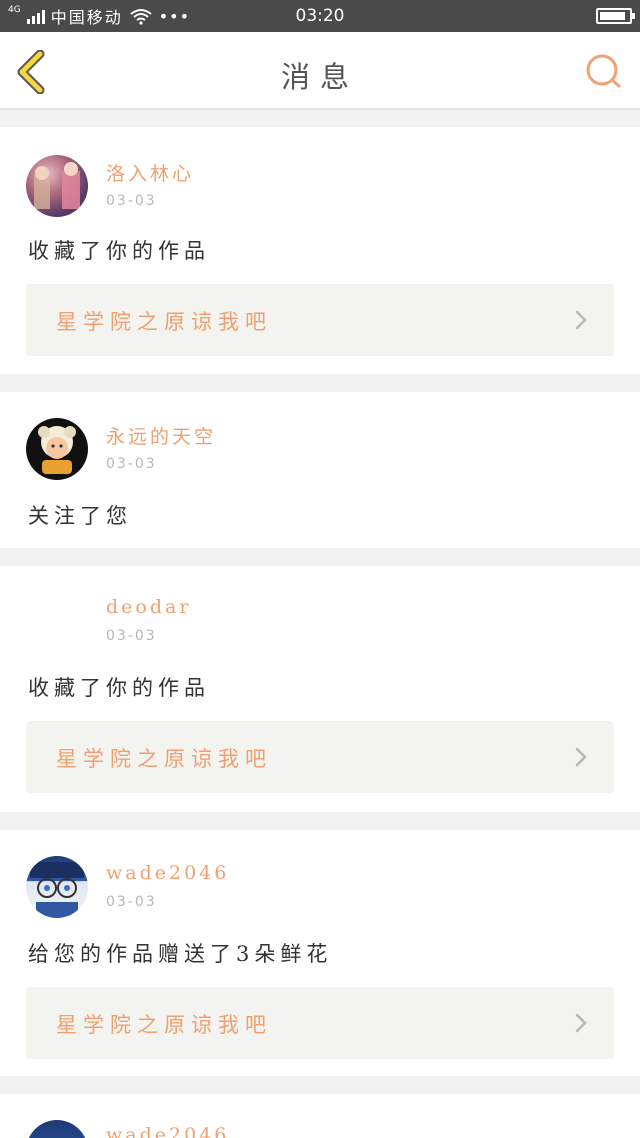  I want to click on search-icon, so click(603, 71).